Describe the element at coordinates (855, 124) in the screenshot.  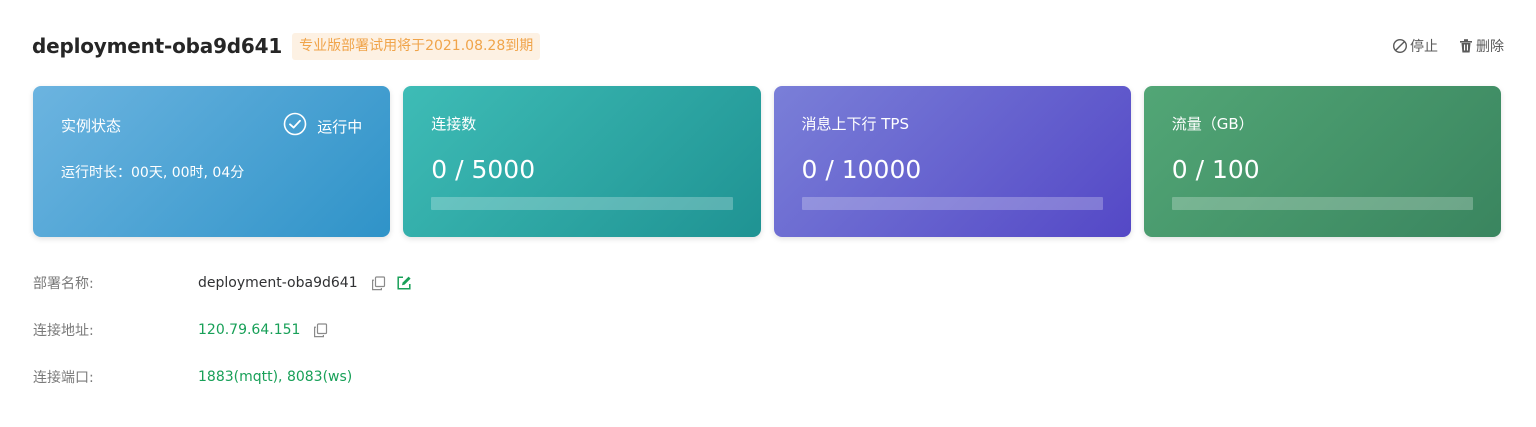
I see `tps-label: 消息上下行 TPS` at that location.